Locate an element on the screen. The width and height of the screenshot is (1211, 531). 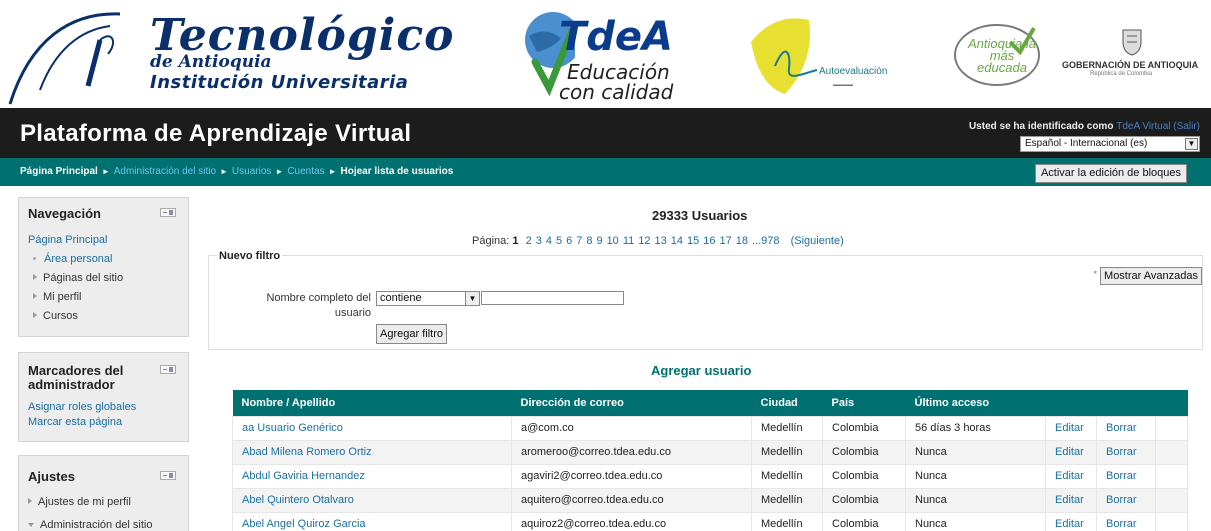
user-country: Colombia is located at coordinates (864, 428).